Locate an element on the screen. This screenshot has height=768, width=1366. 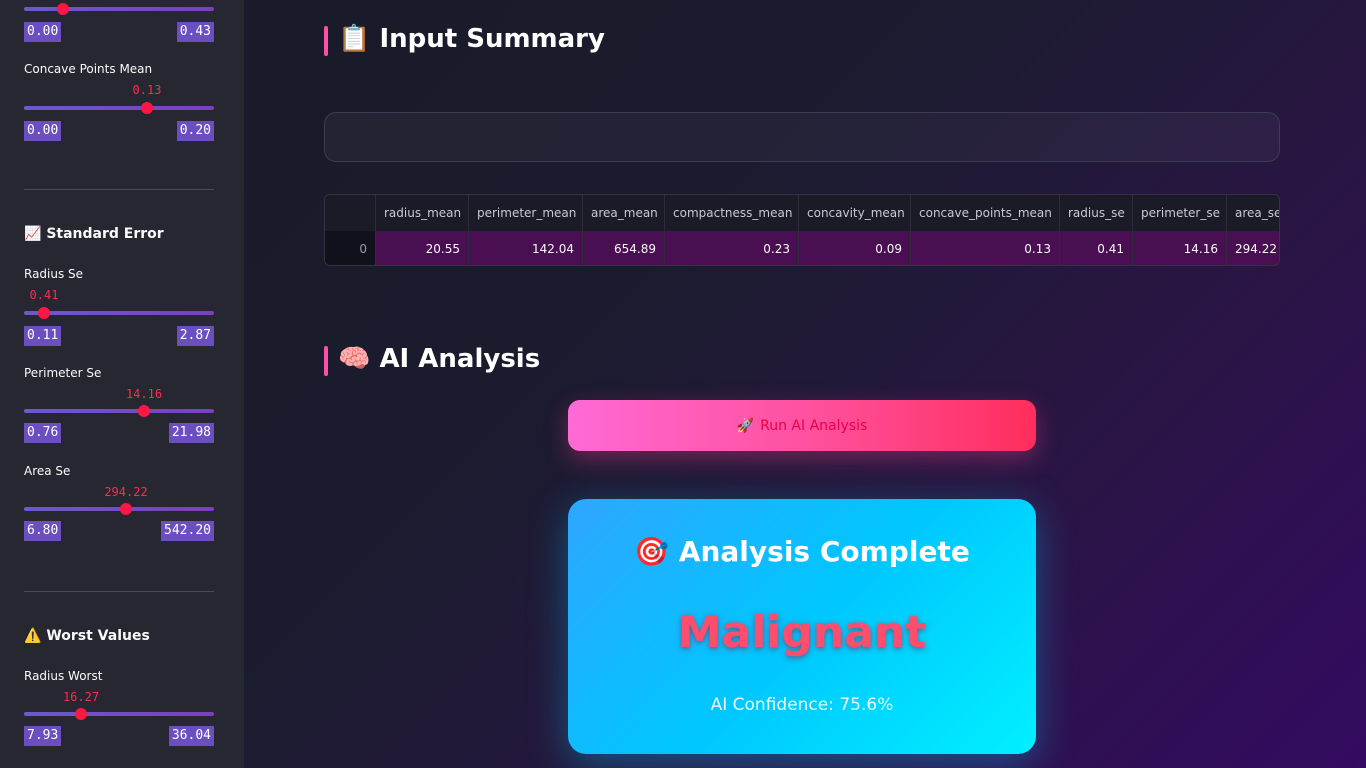
table-cell: 0.09 is located at coordinates (855, 248).